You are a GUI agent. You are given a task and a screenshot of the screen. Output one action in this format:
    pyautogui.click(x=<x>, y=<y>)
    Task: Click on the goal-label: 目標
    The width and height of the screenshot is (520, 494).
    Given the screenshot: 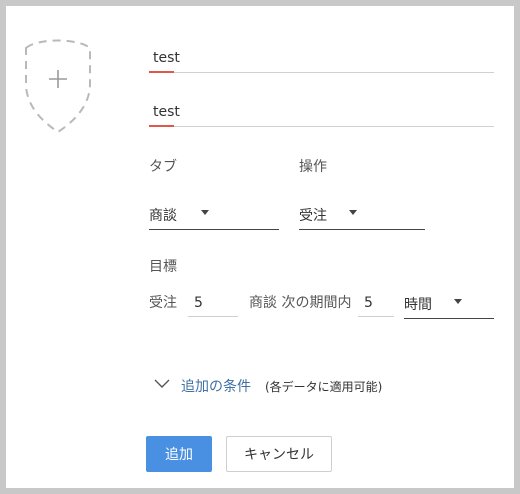 What is the action you would take?
    pyautogui.click(x=163, y=267)
    